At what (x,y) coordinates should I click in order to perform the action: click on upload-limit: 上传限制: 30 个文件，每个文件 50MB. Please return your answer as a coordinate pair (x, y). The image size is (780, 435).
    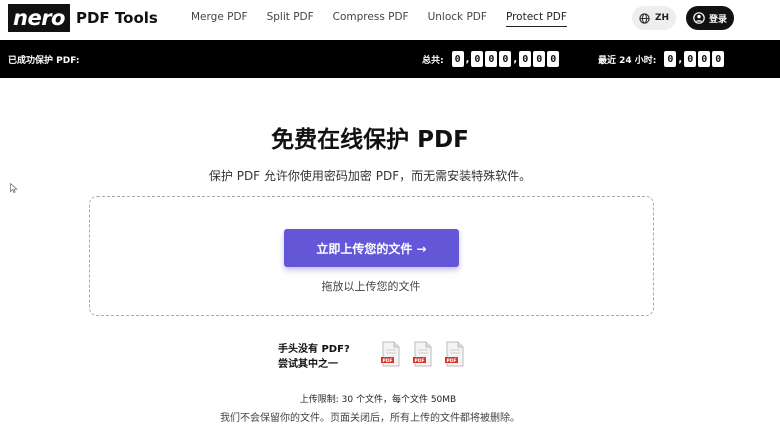
    Looking at the image, I should click on (378, 400).